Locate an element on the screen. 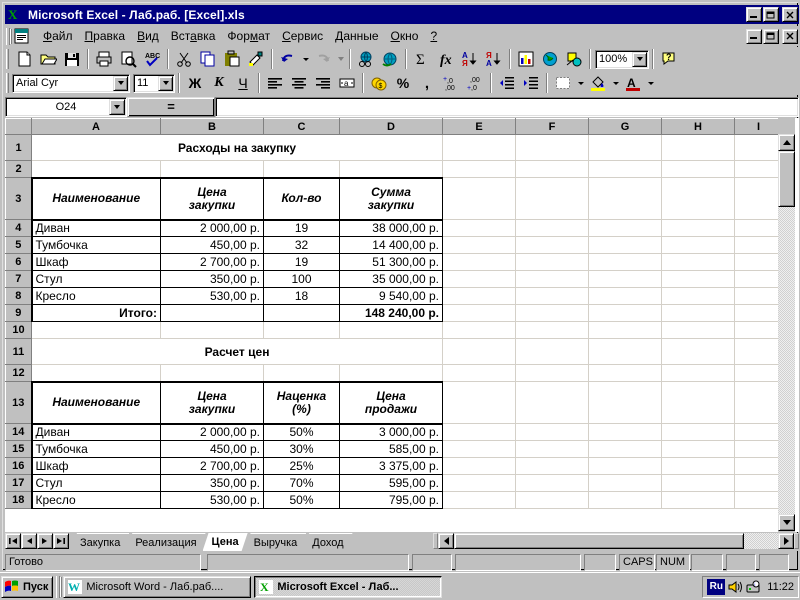  save-disk-icon is located at coordinates (72, 59).